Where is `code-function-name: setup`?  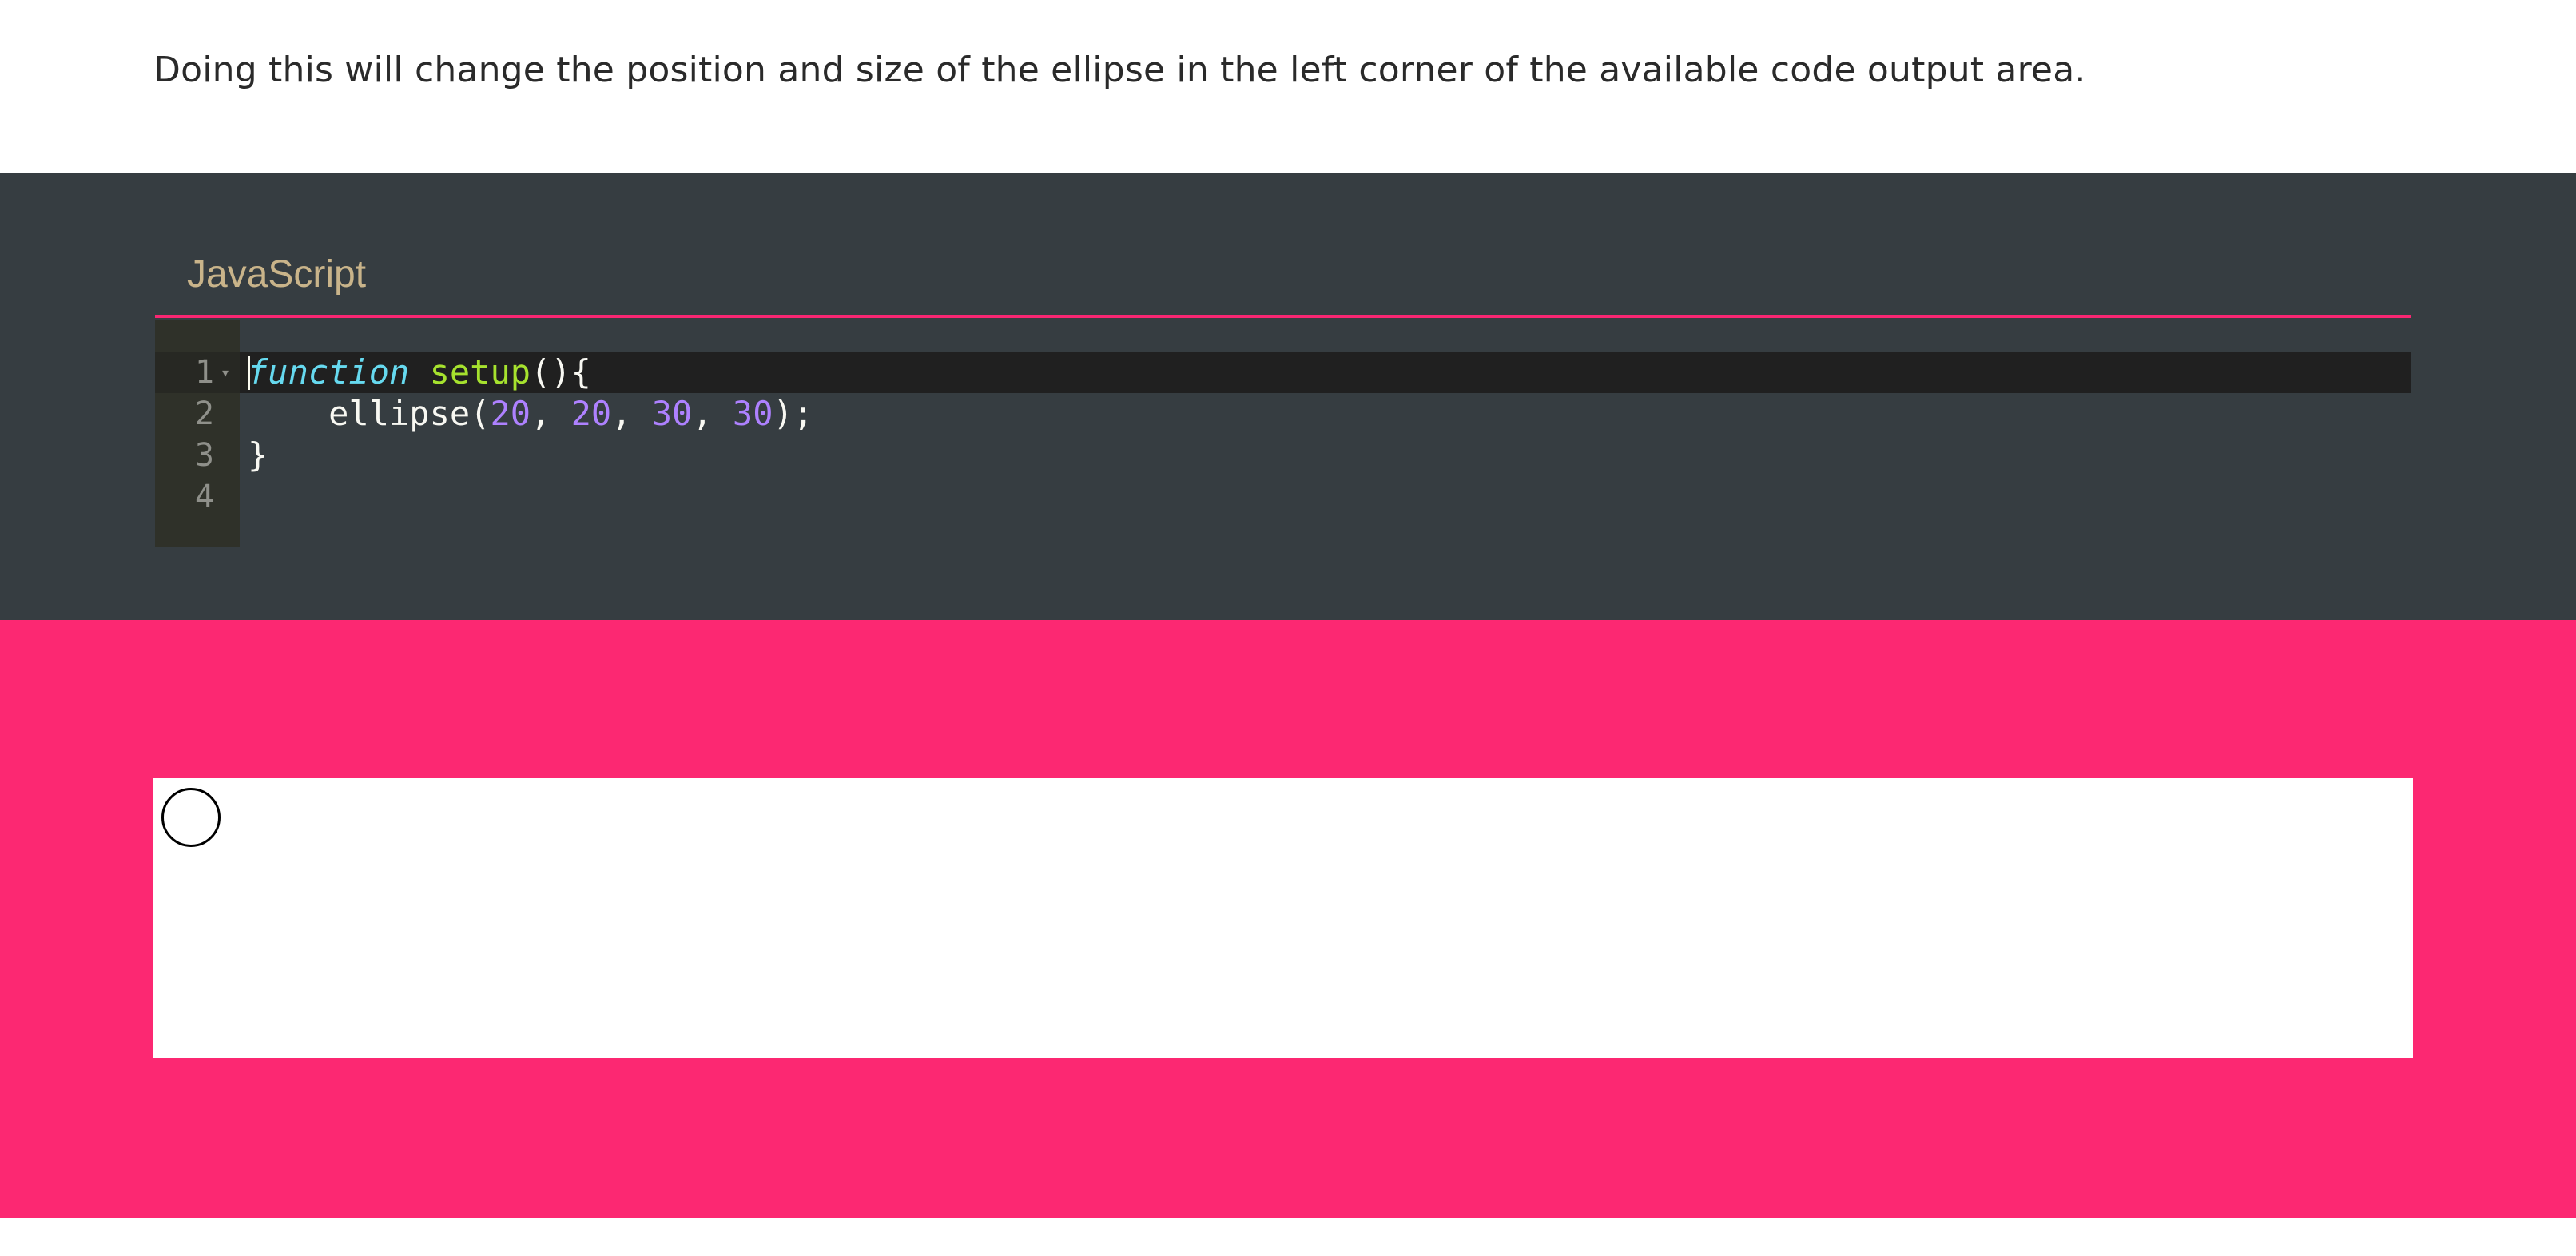
code-function-name: setup is located at coordinates (480, 372).